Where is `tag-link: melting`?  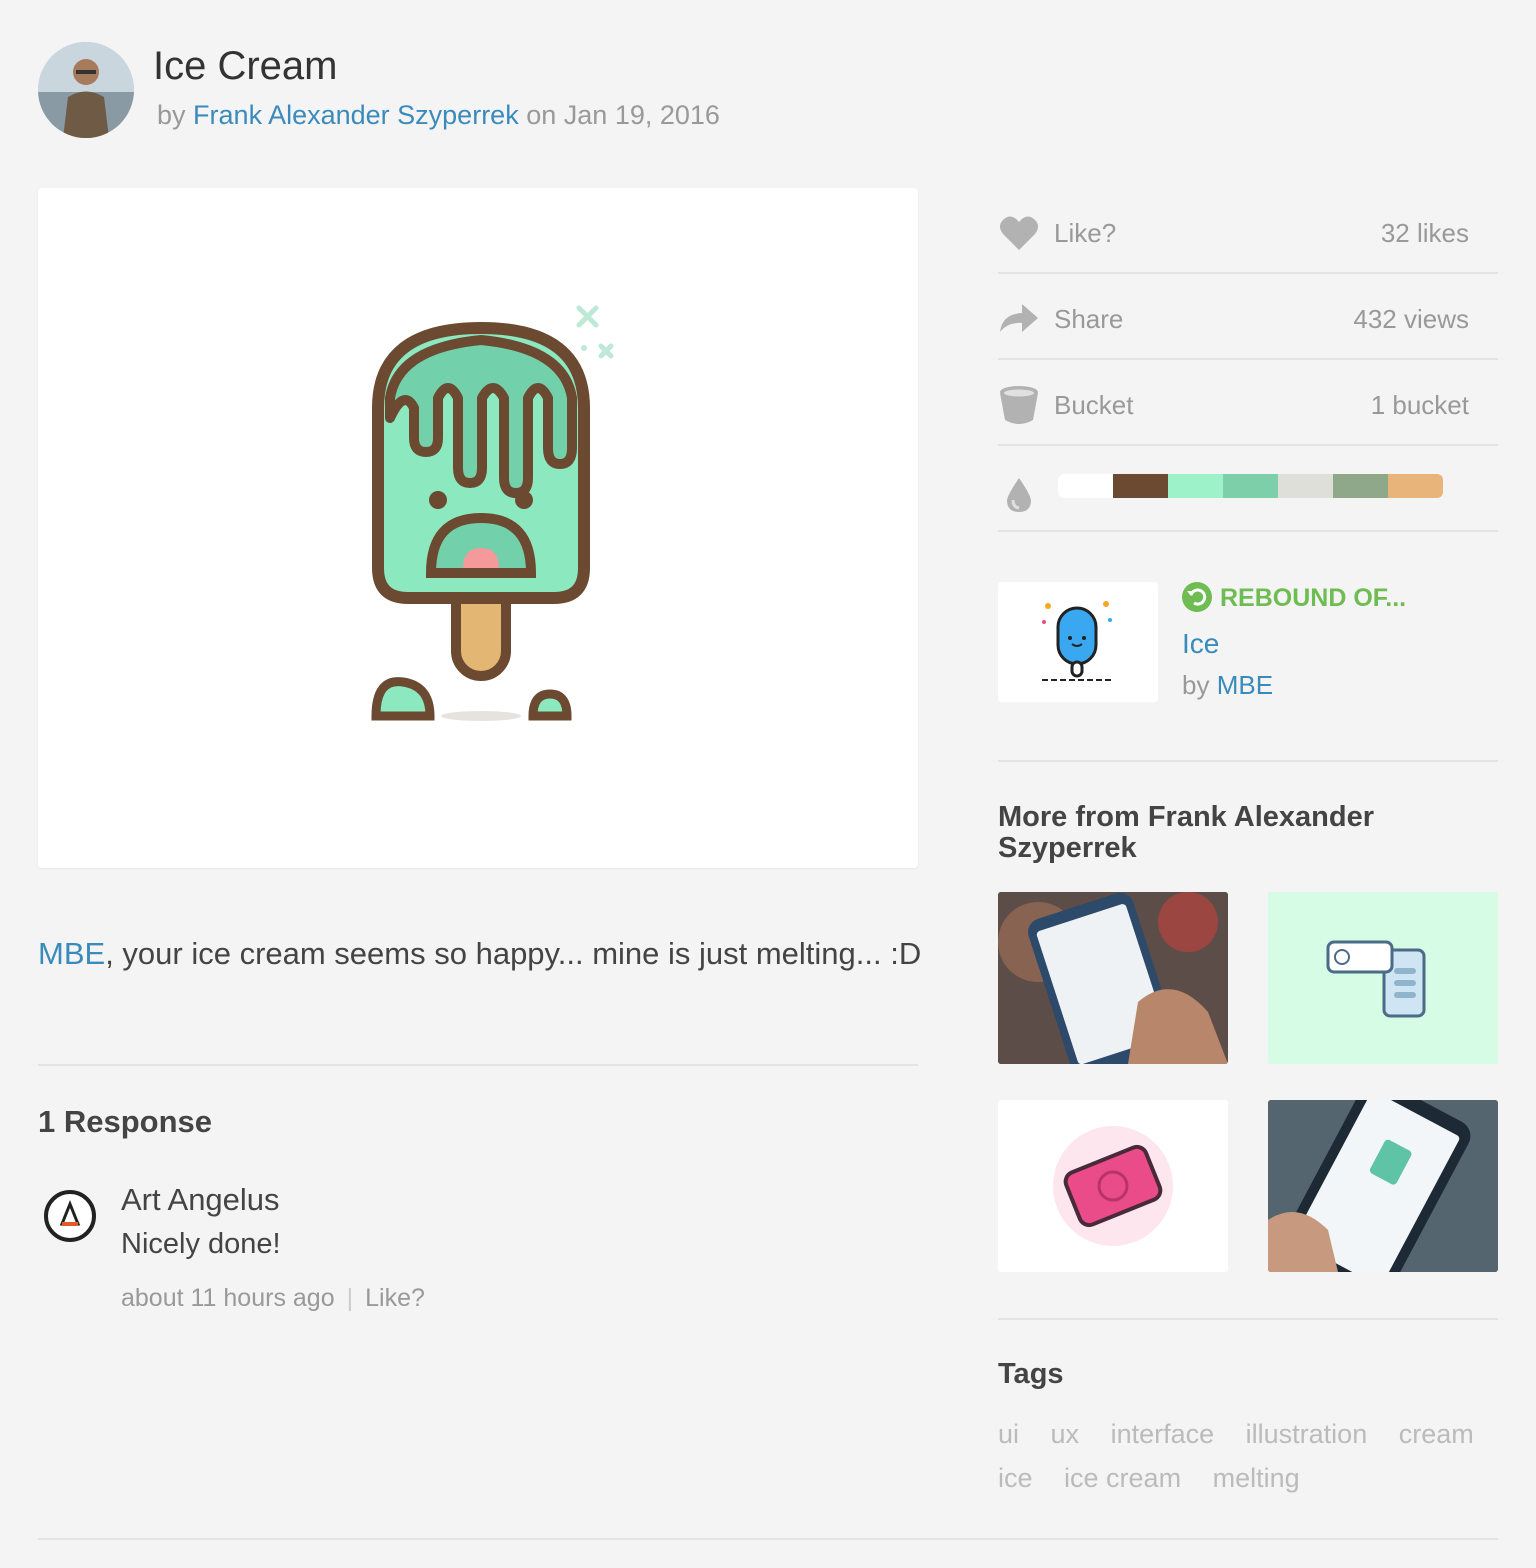 tag-link: melting is located at coordinates (1256, 1478).